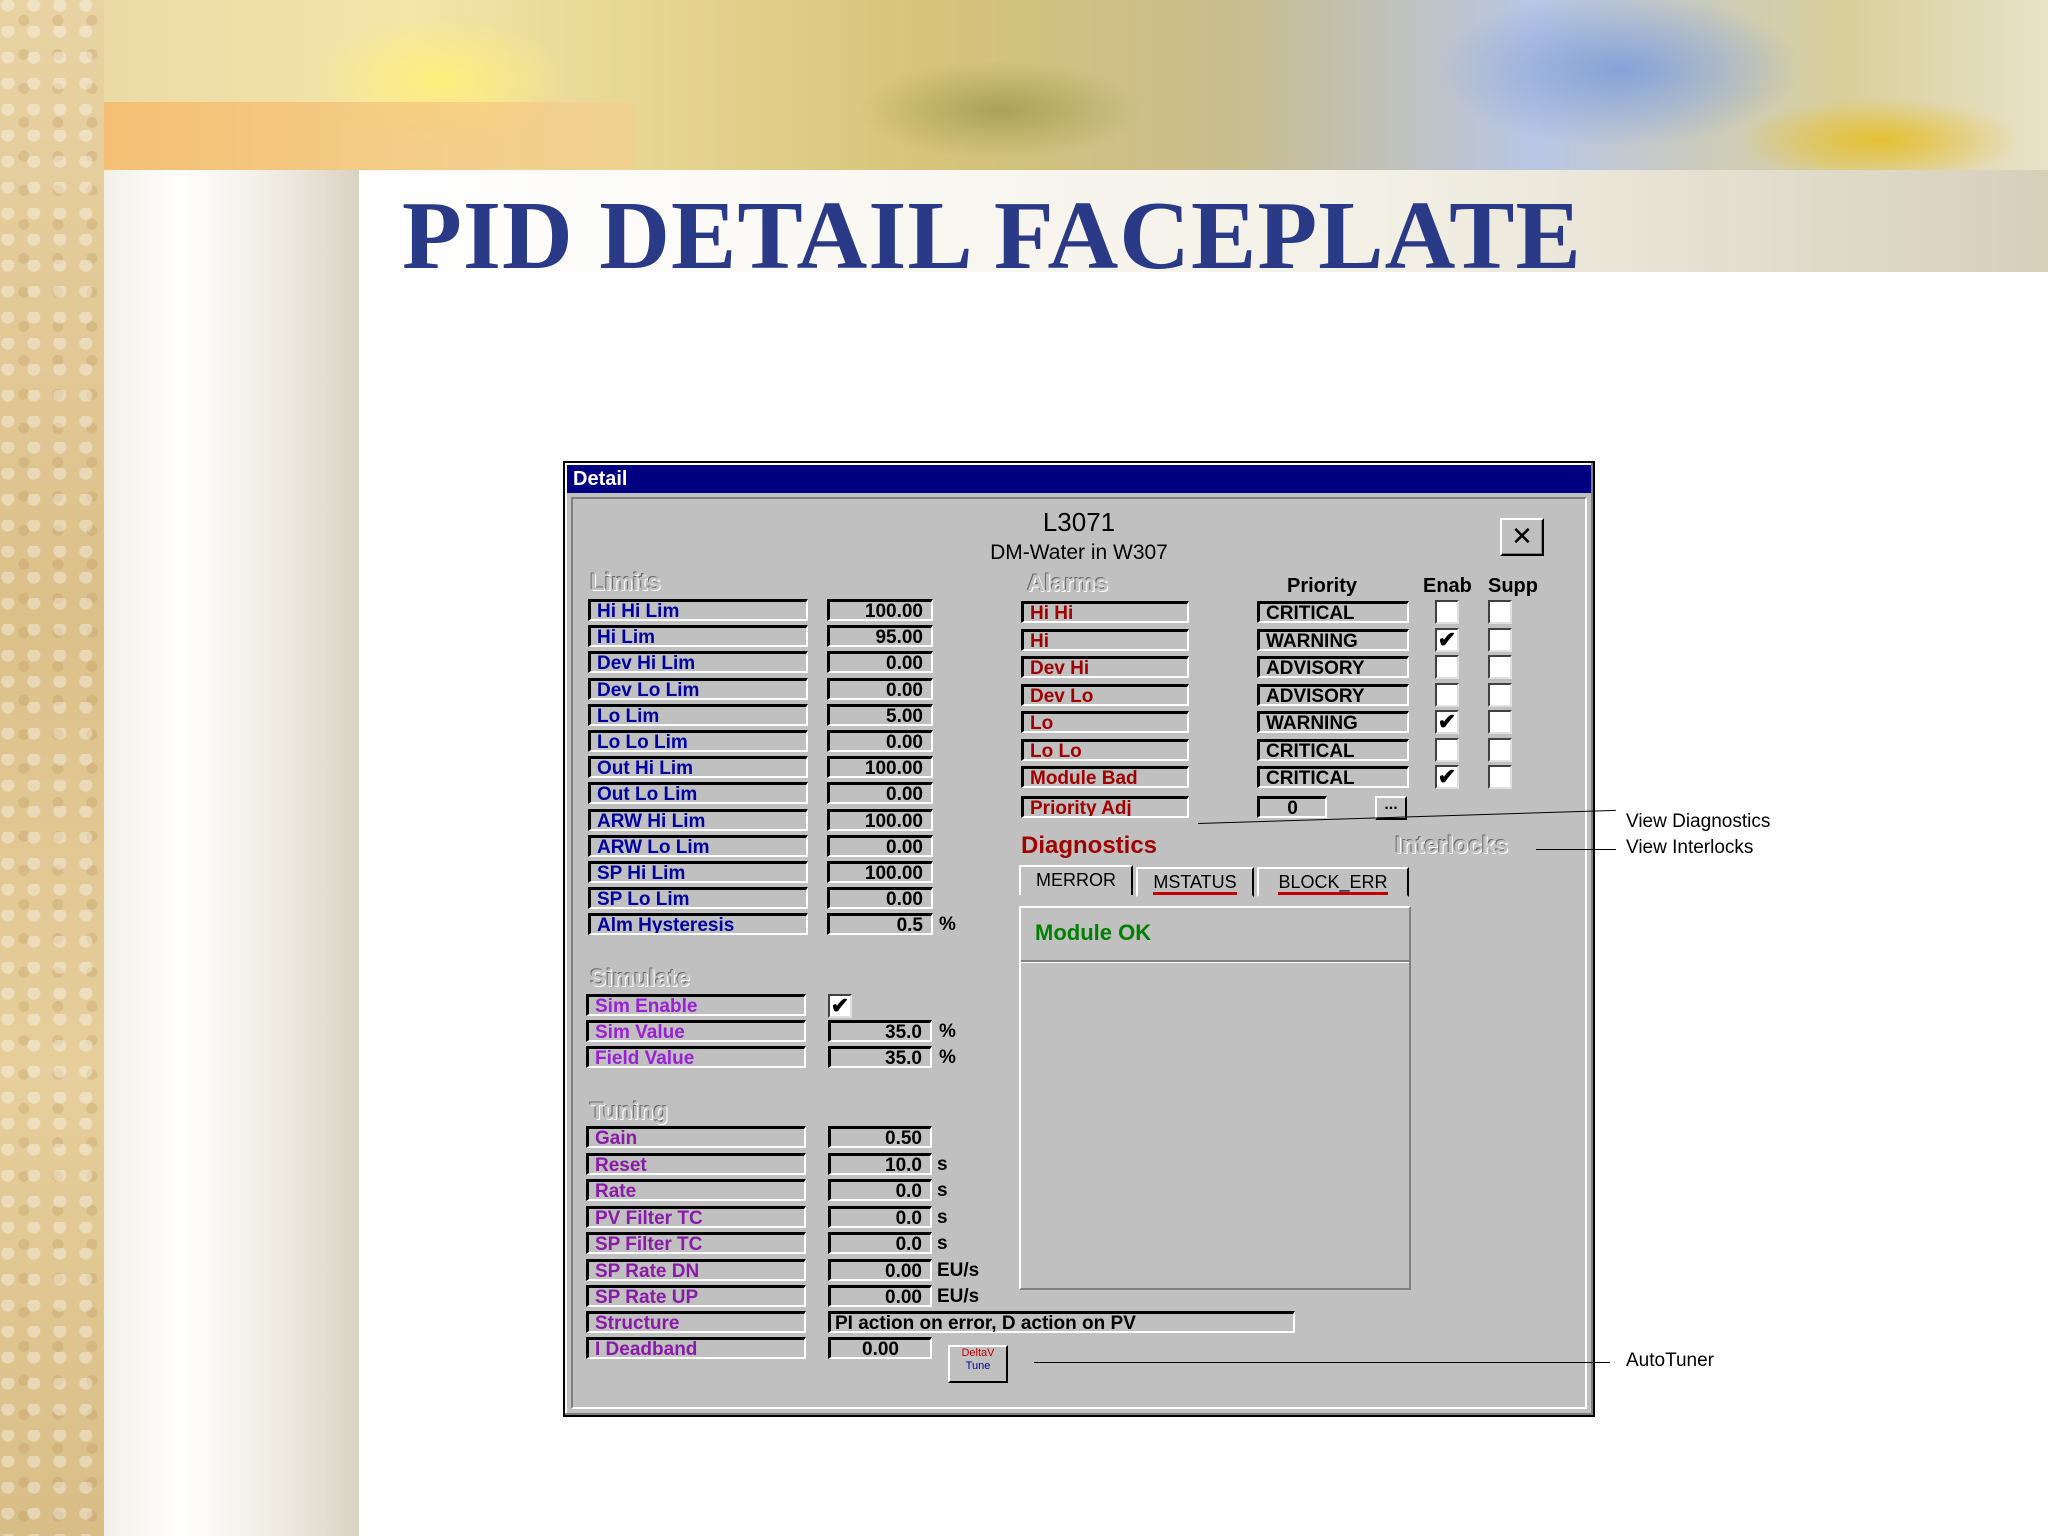 The height and width of the screenshot is (1536, 2048). I want to click on tune-button-line1: DeltaV, so click(978, 1353).